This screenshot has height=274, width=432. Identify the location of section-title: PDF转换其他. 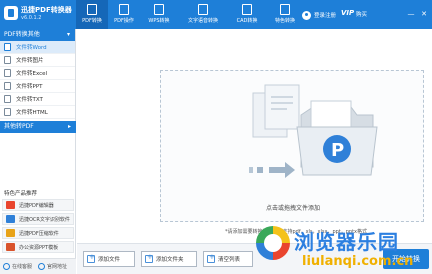
(22, 34).